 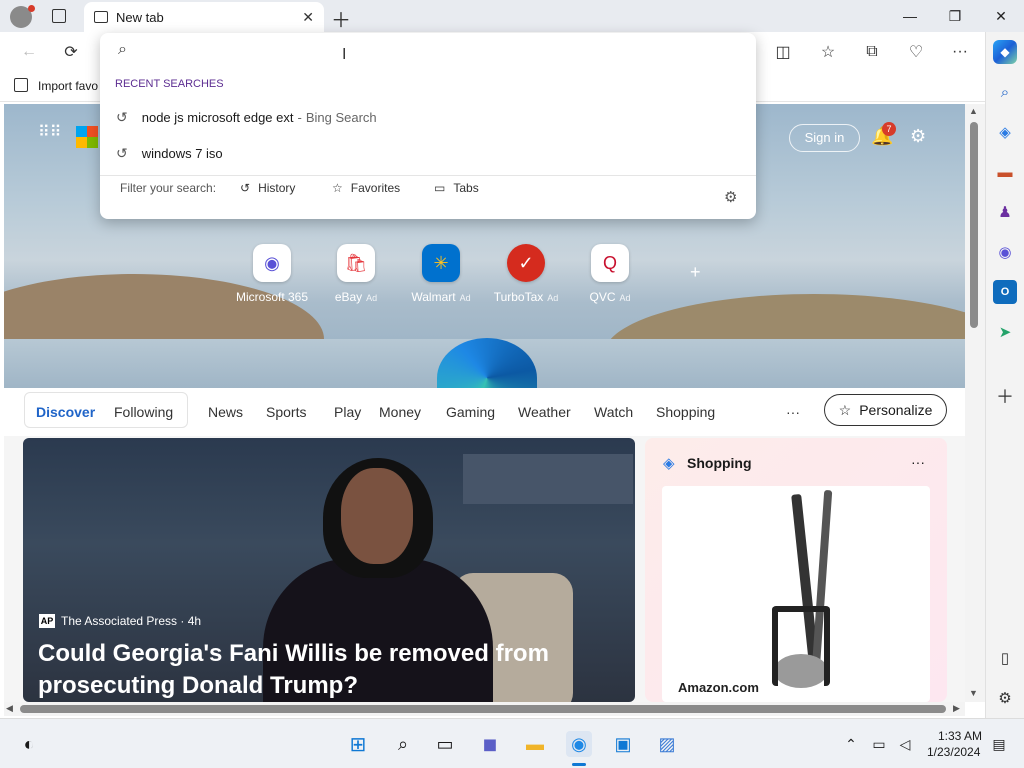 I want to click on import-favorites-link: Import favo, so click(x=68, y=86).